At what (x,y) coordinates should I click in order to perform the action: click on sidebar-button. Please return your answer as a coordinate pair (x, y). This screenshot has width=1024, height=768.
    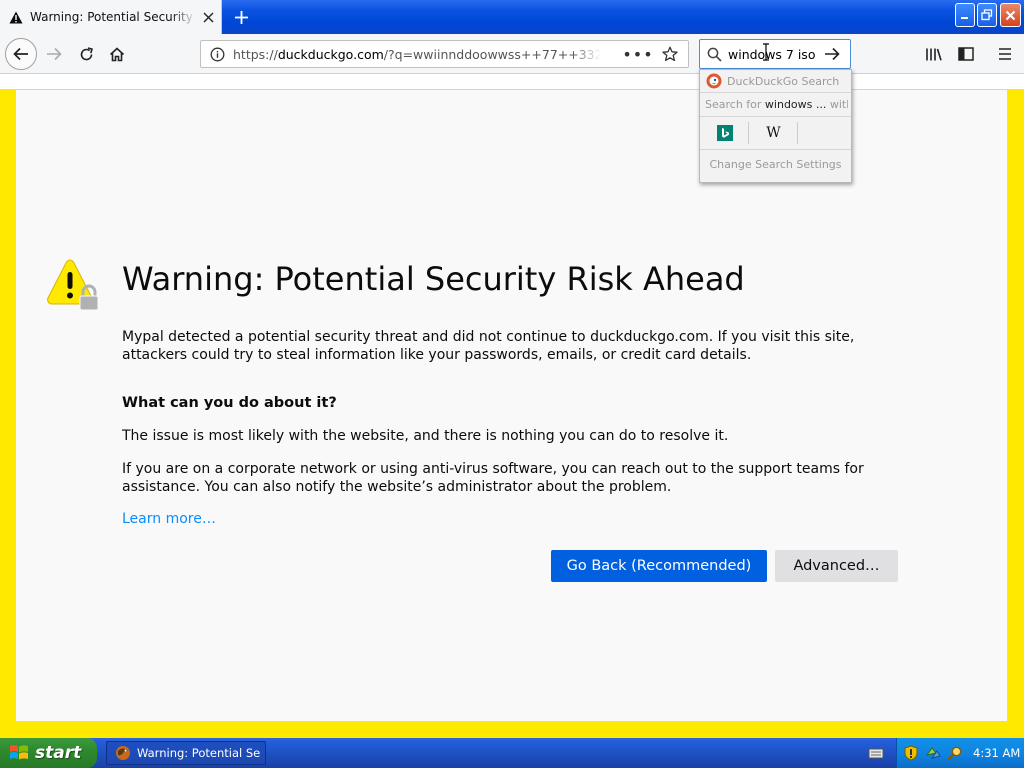
    Looking at the image, I should click on (966, 54).